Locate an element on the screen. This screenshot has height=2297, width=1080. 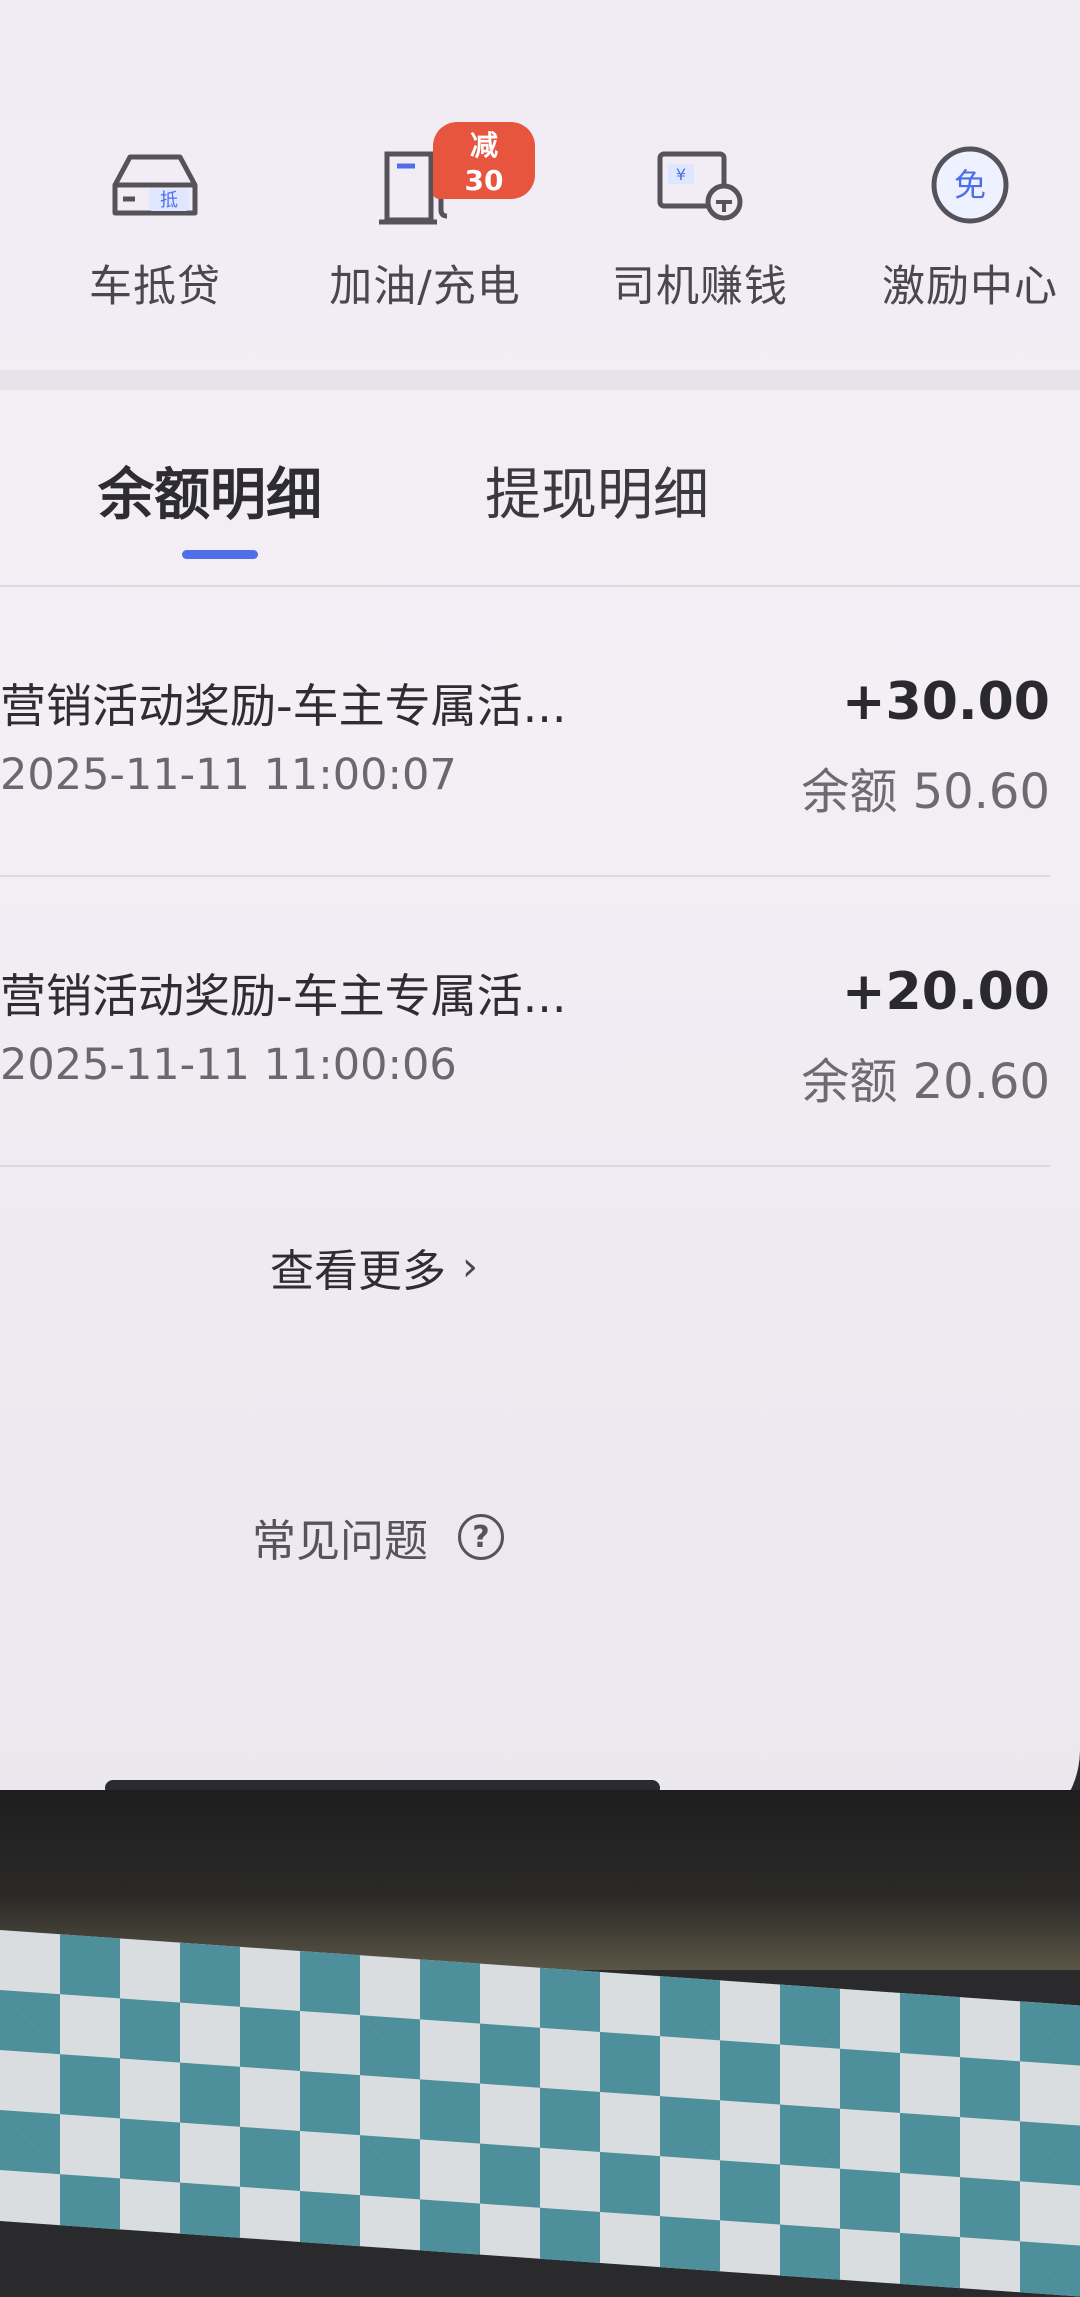
record-amount: +20.00 is located at coordinates (945, 992).